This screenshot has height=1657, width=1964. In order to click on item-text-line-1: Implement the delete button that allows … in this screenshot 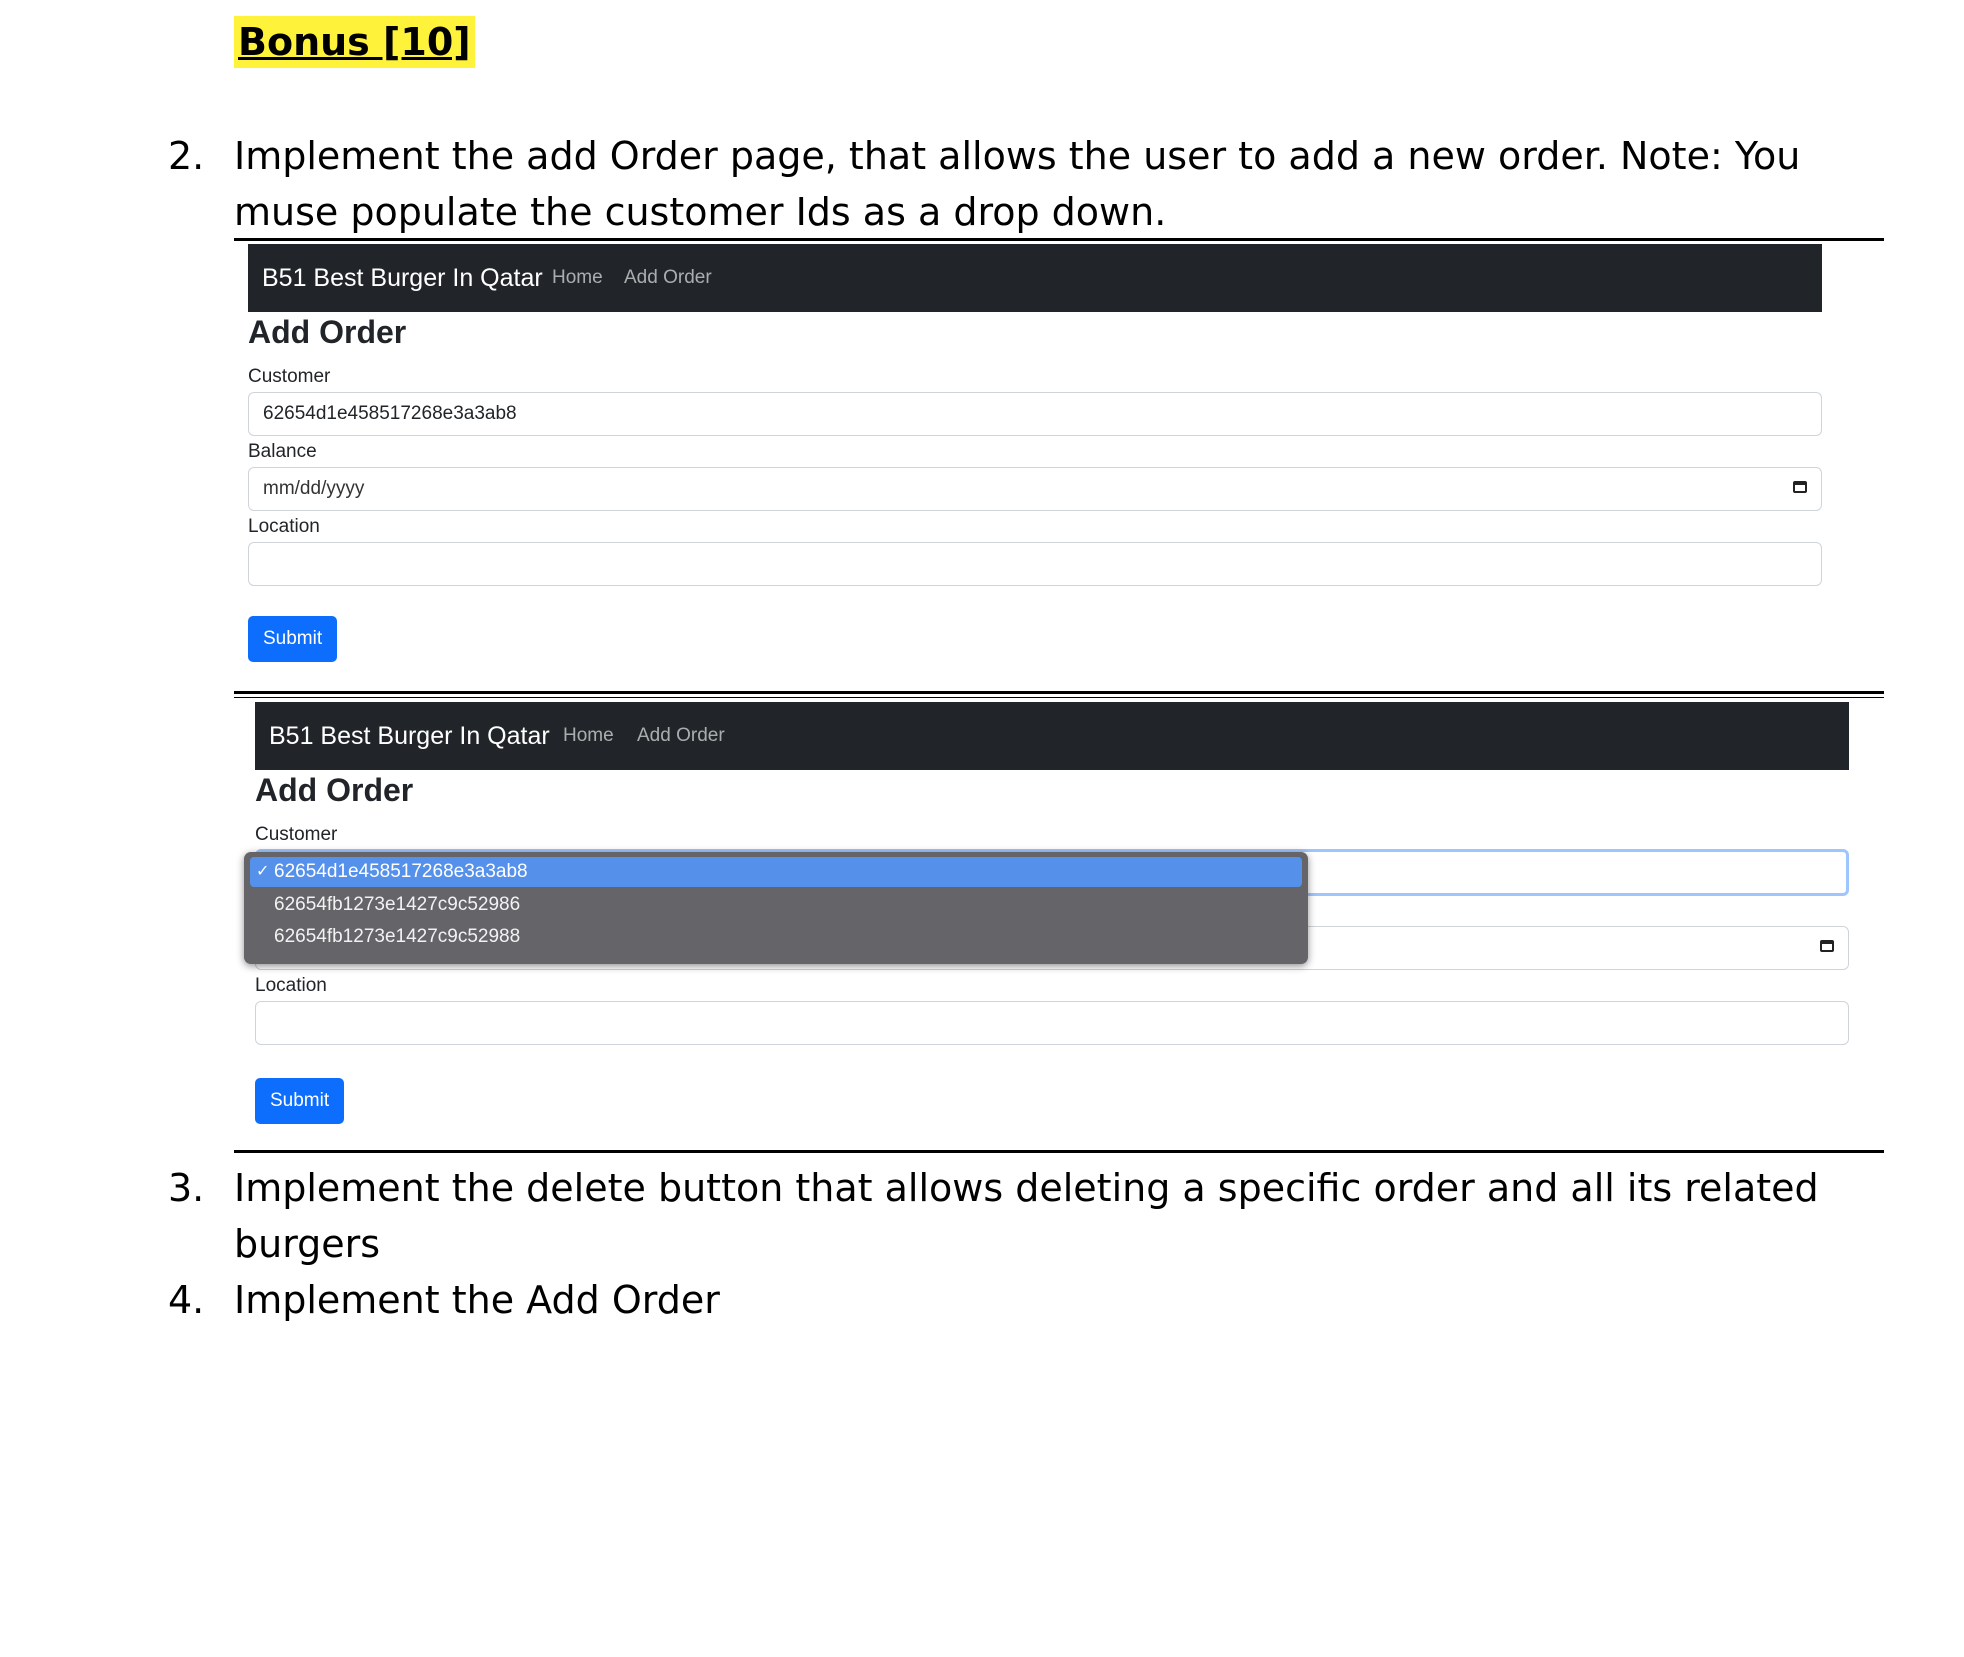, I will do `click(1026, 1188)`.